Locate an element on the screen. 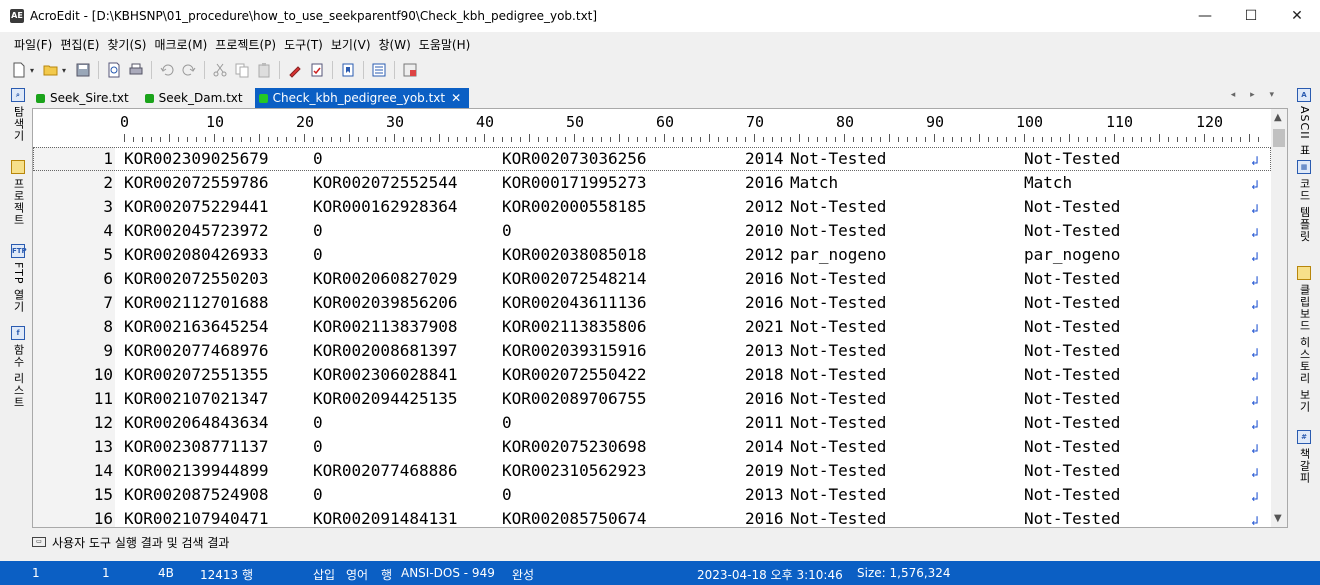 The height and width of the screenshot is (585, 1320). menu-project: 프로젝트(P) is located at coordinates (245, 44).